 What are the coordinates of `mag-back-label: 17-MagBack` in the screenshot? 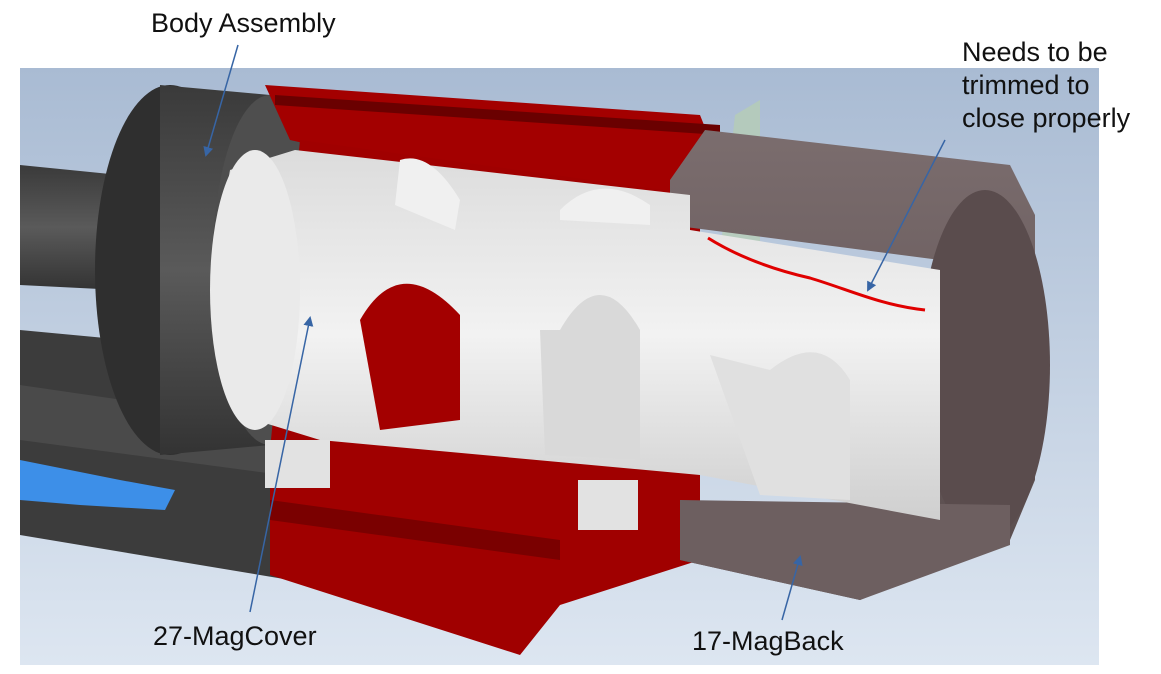 It's located at (768, 641).